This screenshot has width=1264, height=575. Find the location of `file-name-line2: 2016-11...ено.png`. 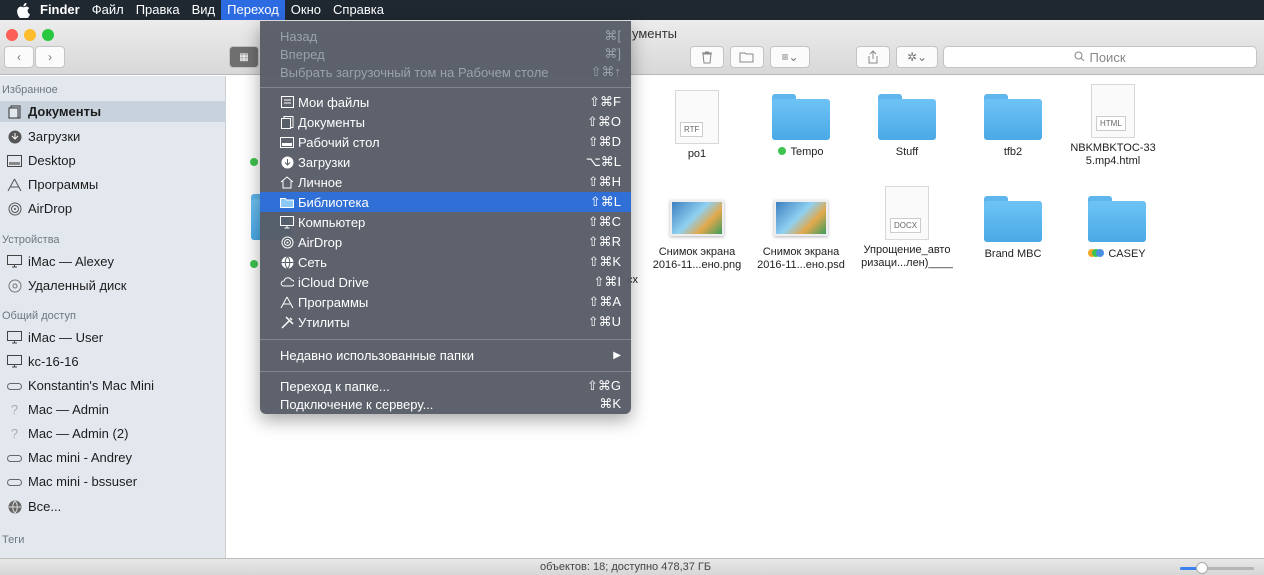

file-name-line2: 2016-11...ено.png is located at coordinates (697, 265).